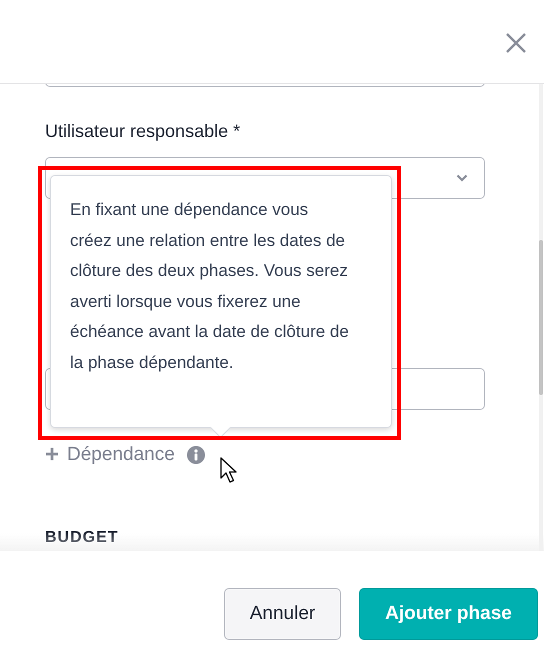  Describe the element at coordinates (210, 286) in the screenshot. I see `tooltip-text: En fixant une dépendance vous créez une relation entre les dates de clôture des deux phases. Vous serez averti lorsque vous fixerez une échéance avant la date de clôture de la phase dépendante.` at that location.